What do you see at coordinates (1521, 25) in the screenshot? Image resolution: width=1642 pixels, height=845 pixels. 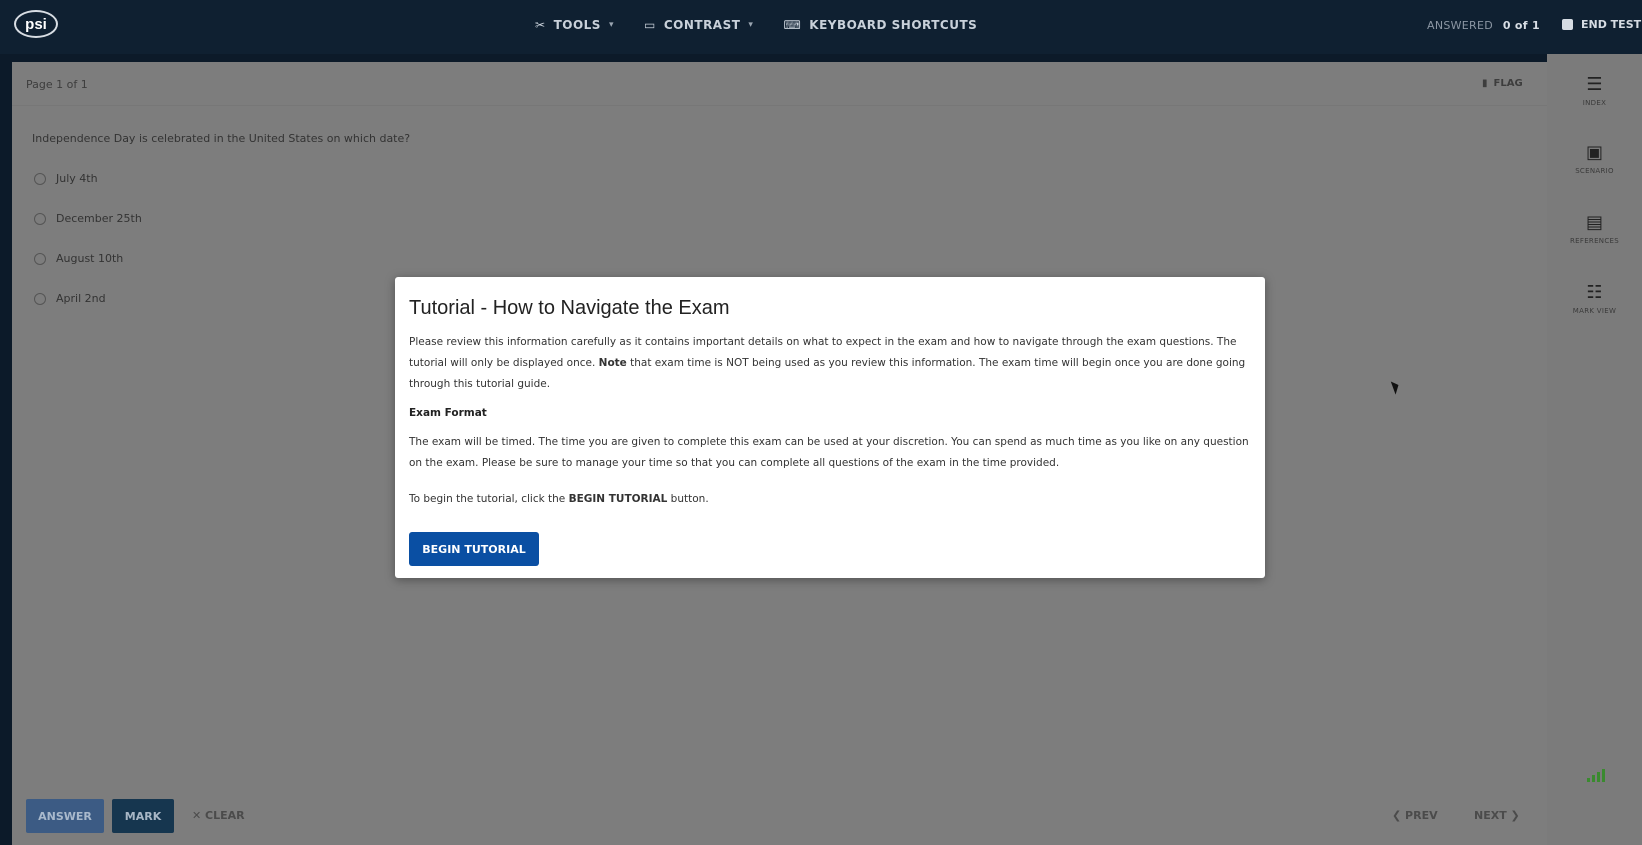 I see `answered-value: 0 of 1` at bounding box center [1521, 25].